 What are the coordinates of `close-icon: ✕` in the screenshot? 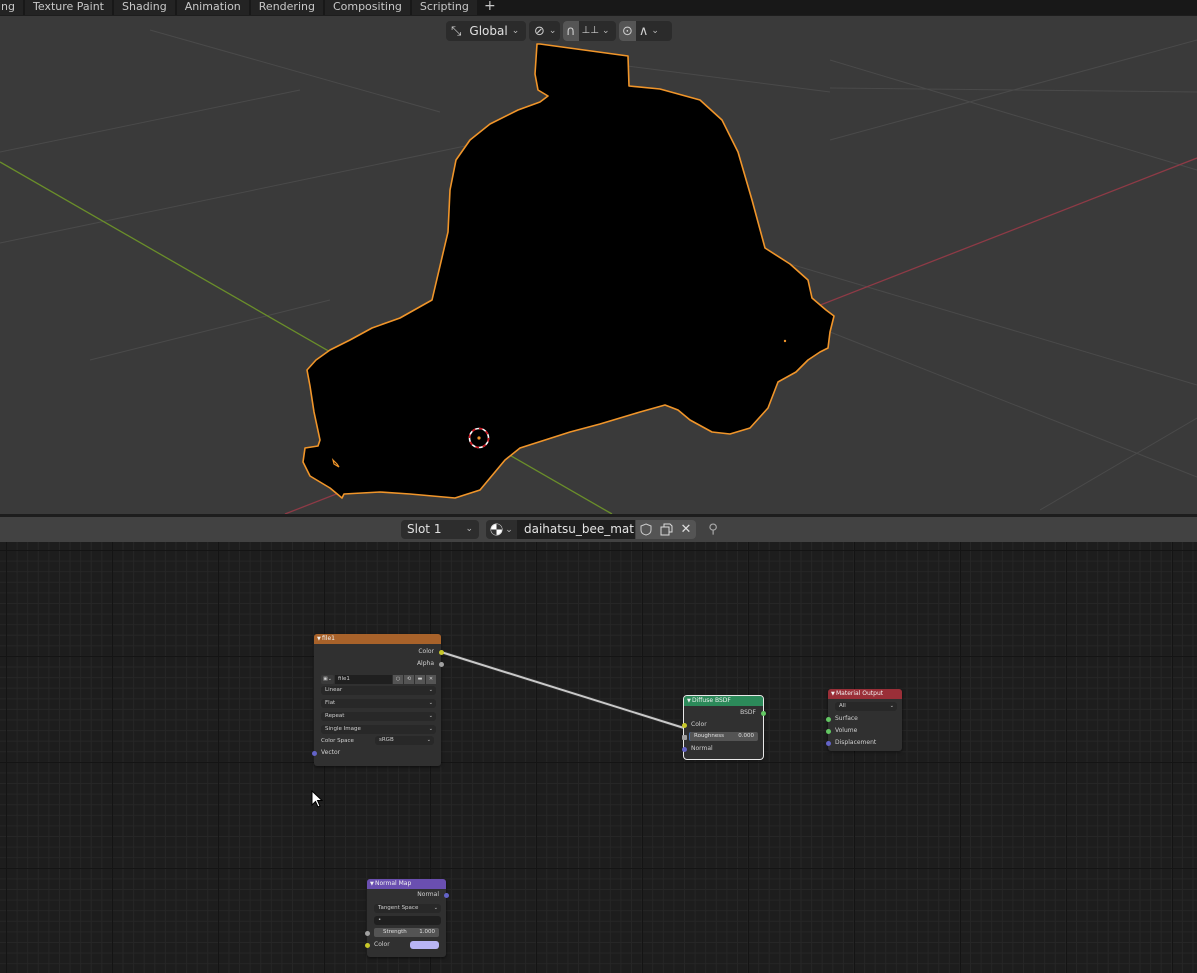 It's located at (431, 678).